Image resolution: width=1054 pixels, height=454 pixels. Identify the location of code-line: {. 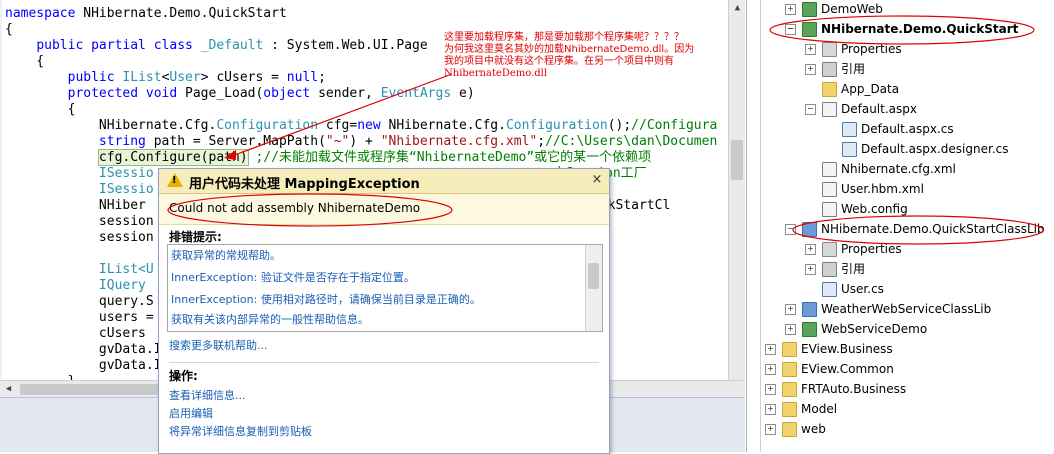
(9, 30).